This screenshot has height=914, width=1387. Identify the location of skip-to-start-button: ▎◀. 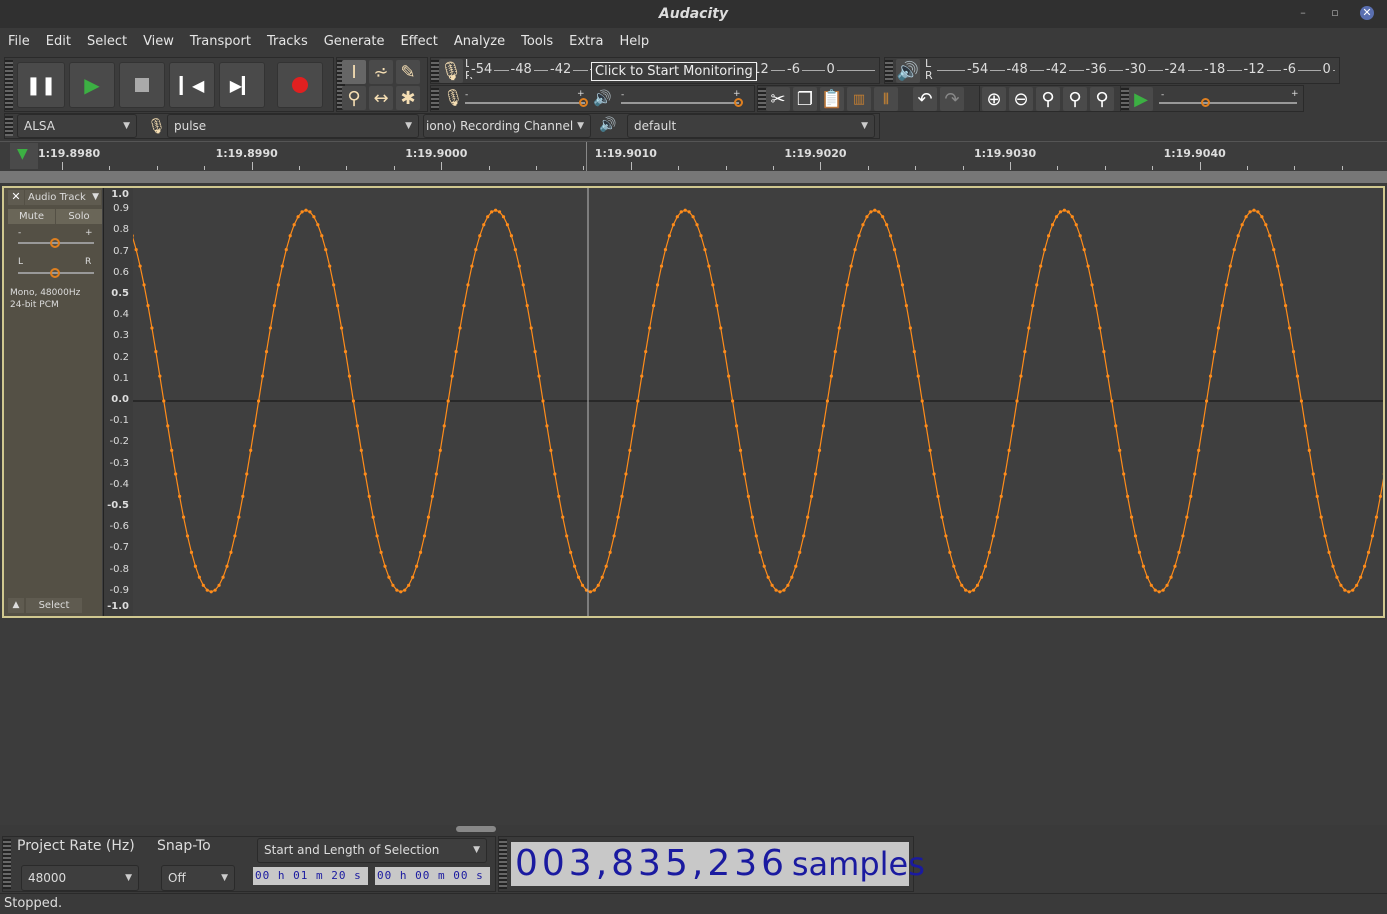
(192, 85).